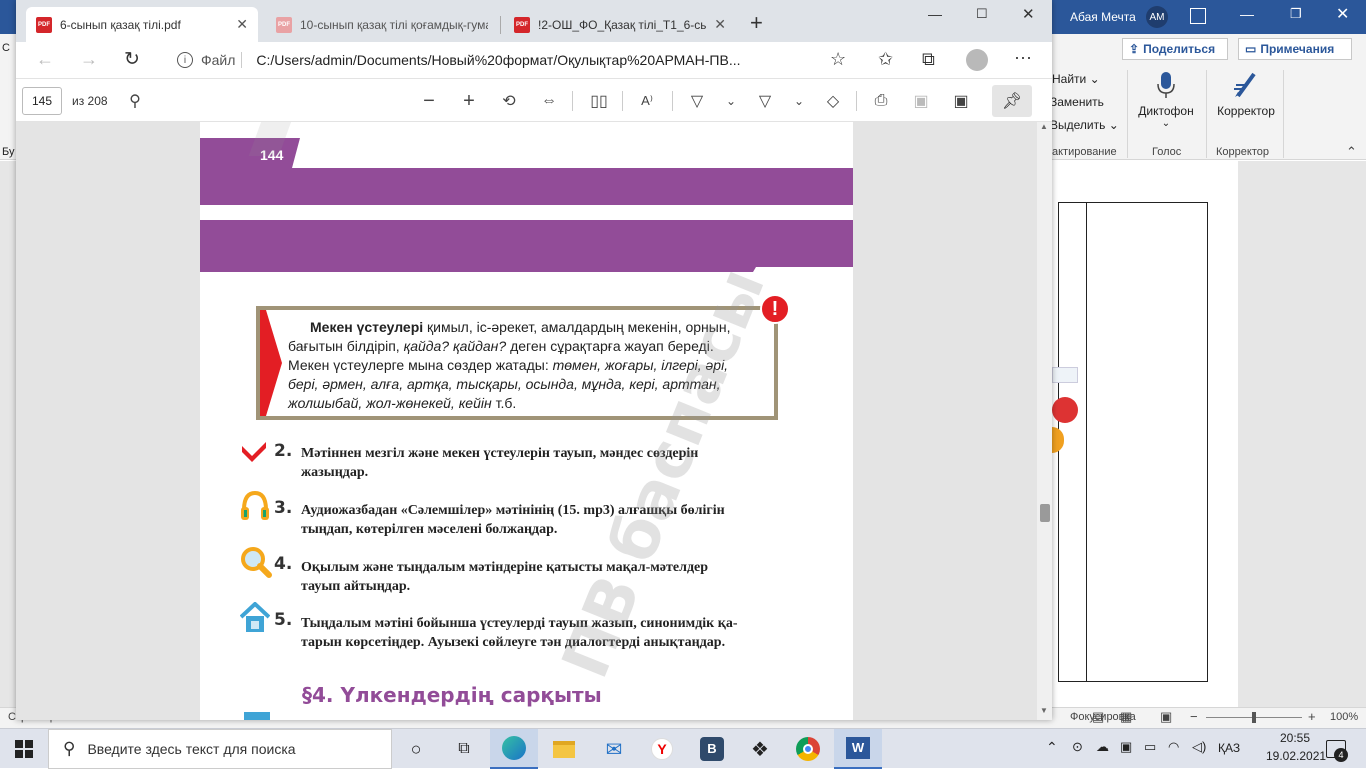 The height and width of the screenshot is (769, 1366). Describe the element at coordinates (662, 749) in the screenshot. I see `yandex-browser-icon: Y` at that location.